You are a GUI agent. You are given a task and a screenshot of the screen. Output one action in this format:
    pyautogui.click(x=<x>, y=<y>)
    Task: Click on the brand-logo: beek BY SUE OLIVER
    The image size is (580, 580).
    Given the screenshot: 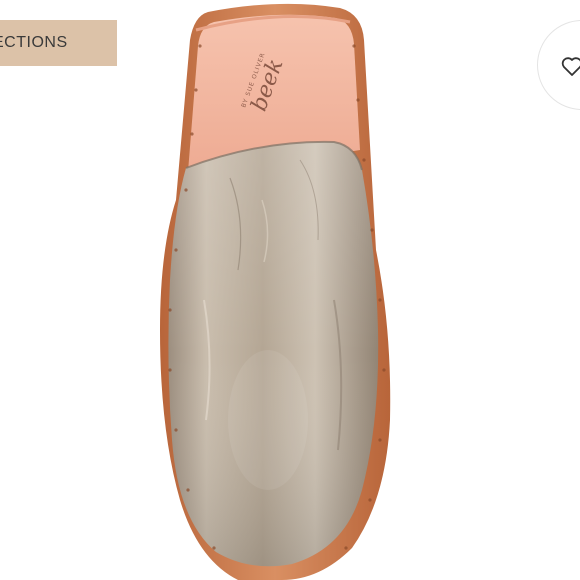 What is the action you would take?
    pyautogui.click(x=264, y=82)
    